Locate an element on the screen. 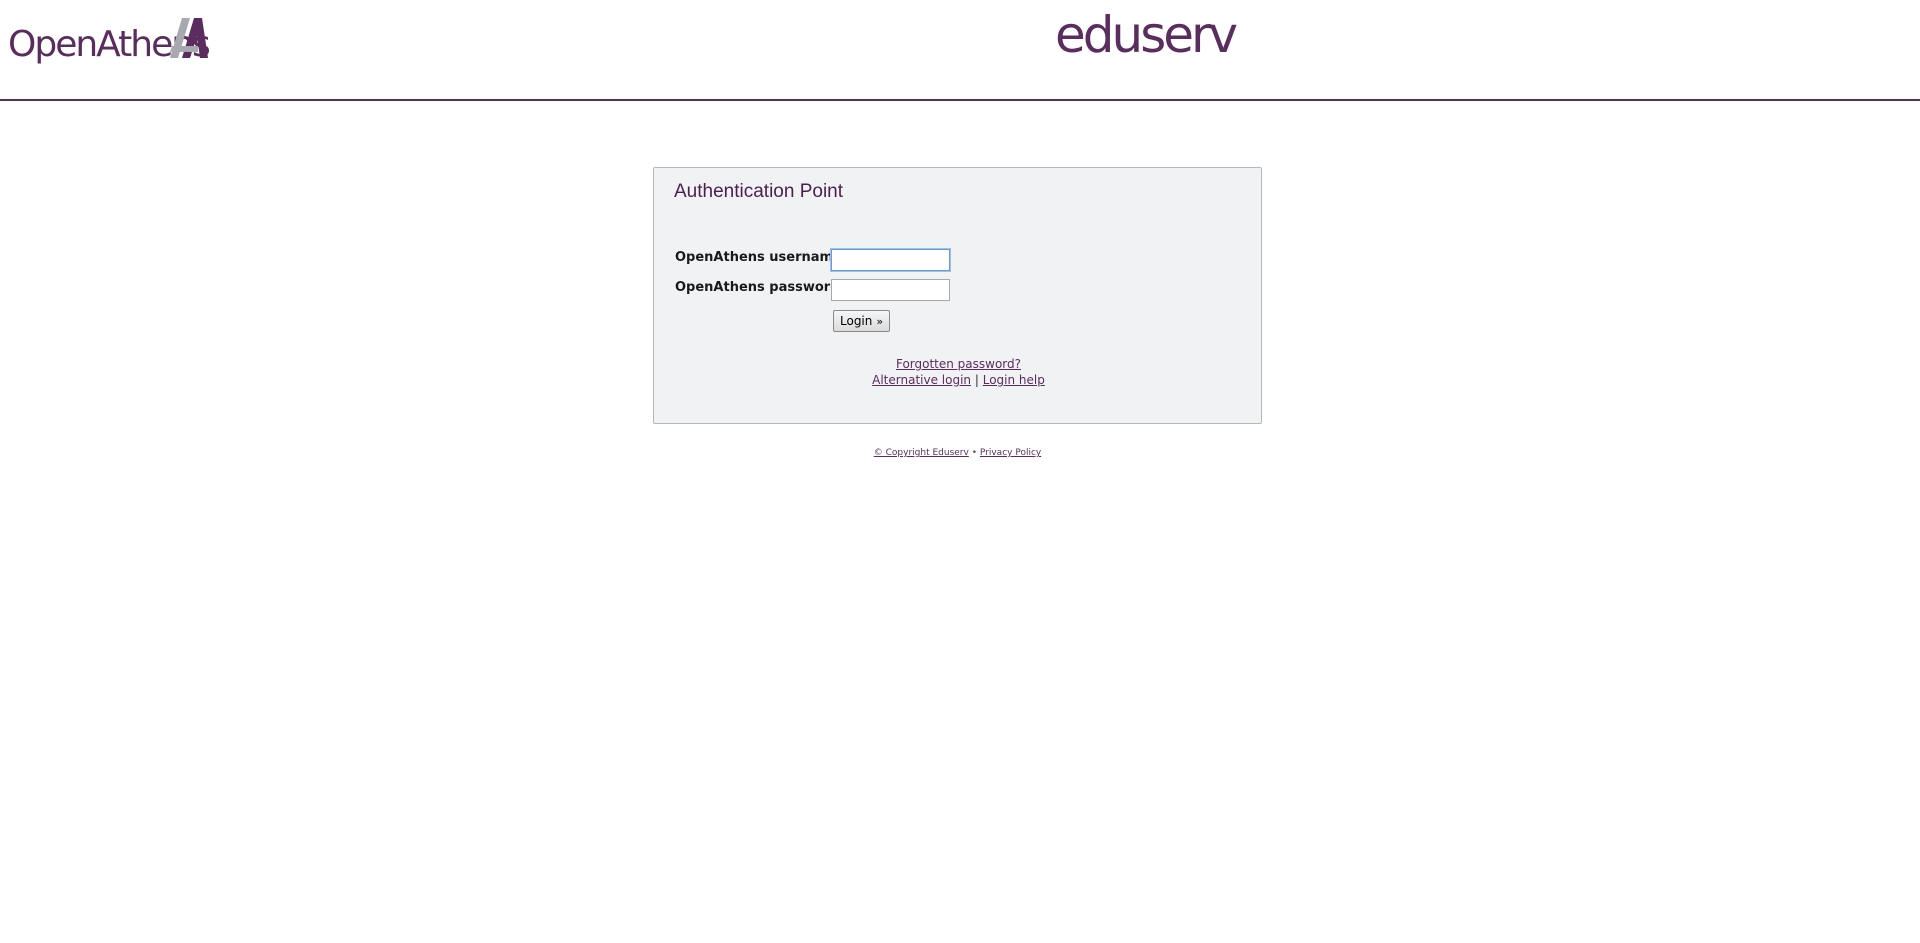 This screenshot has width=1920, height=943. copyright-link: © Copyright Eduserv is located at coordinates (921, 453).